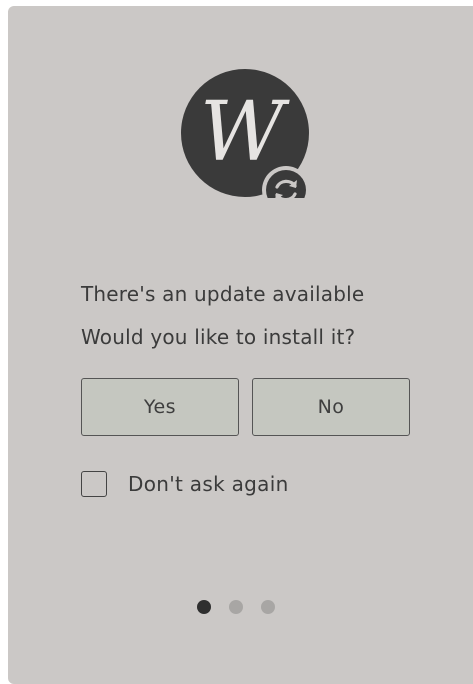  I want to click on dont-ask-again-label: Don't ask again, so click(208, 484).